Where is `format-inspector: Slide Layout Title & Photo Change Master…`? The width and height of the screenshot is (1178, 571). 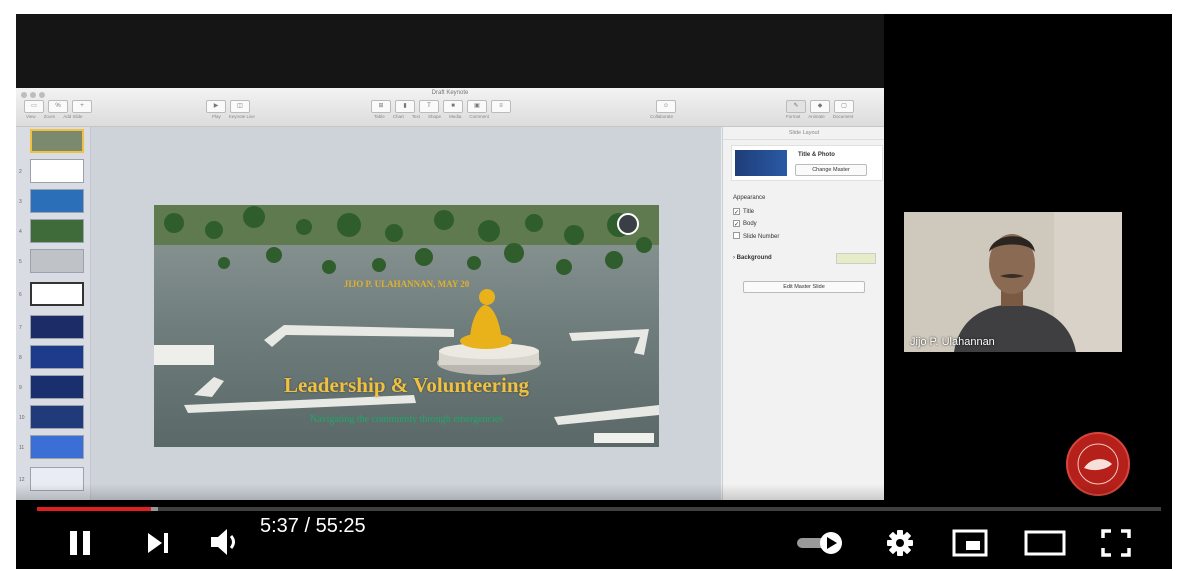
format-inspector: Slide Layout Title & Photo Change Master… is located at coordinates (803, 313).